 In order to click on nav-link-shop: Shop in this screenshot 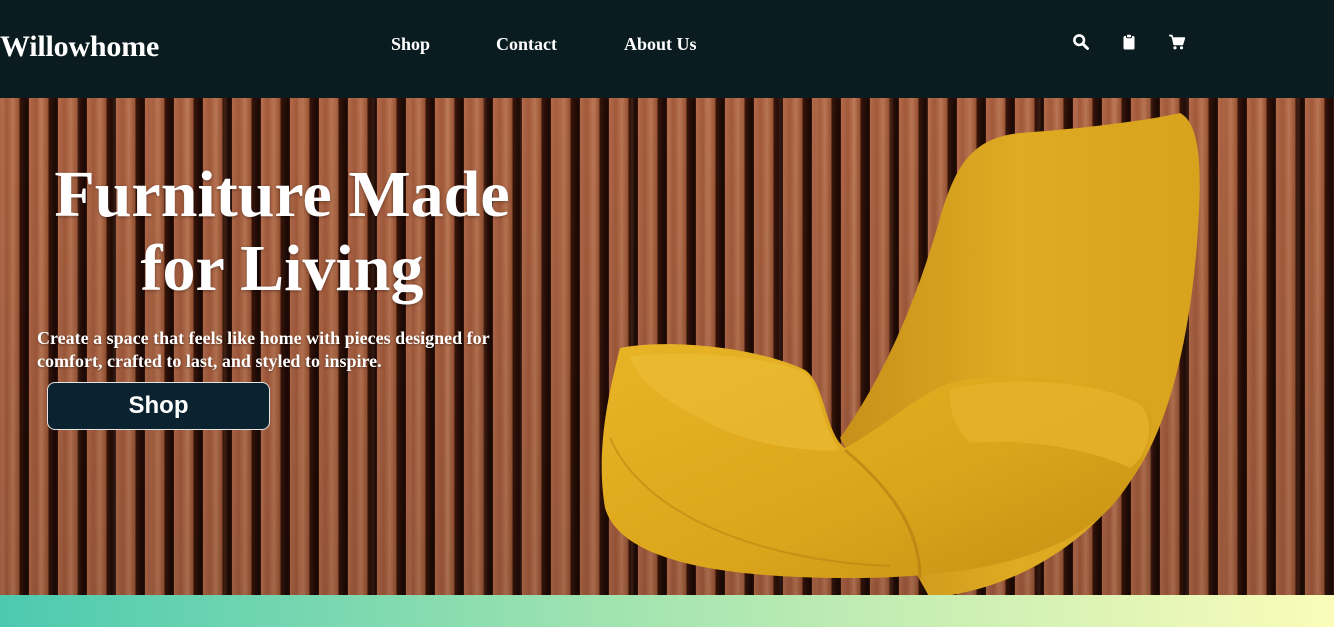, I will do `click(410, 44)`.